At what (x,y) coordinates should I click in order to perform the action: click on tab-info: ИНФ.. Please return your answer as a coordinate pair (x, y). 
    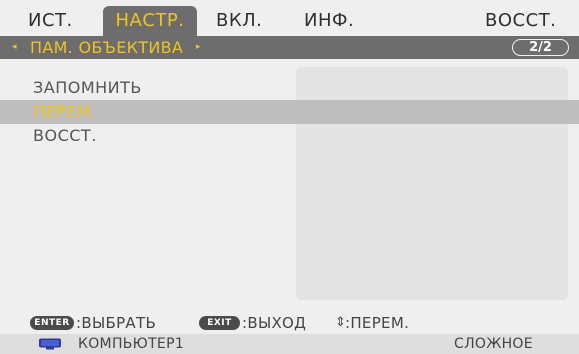
    Looking at the image, I should click on (329, 21).